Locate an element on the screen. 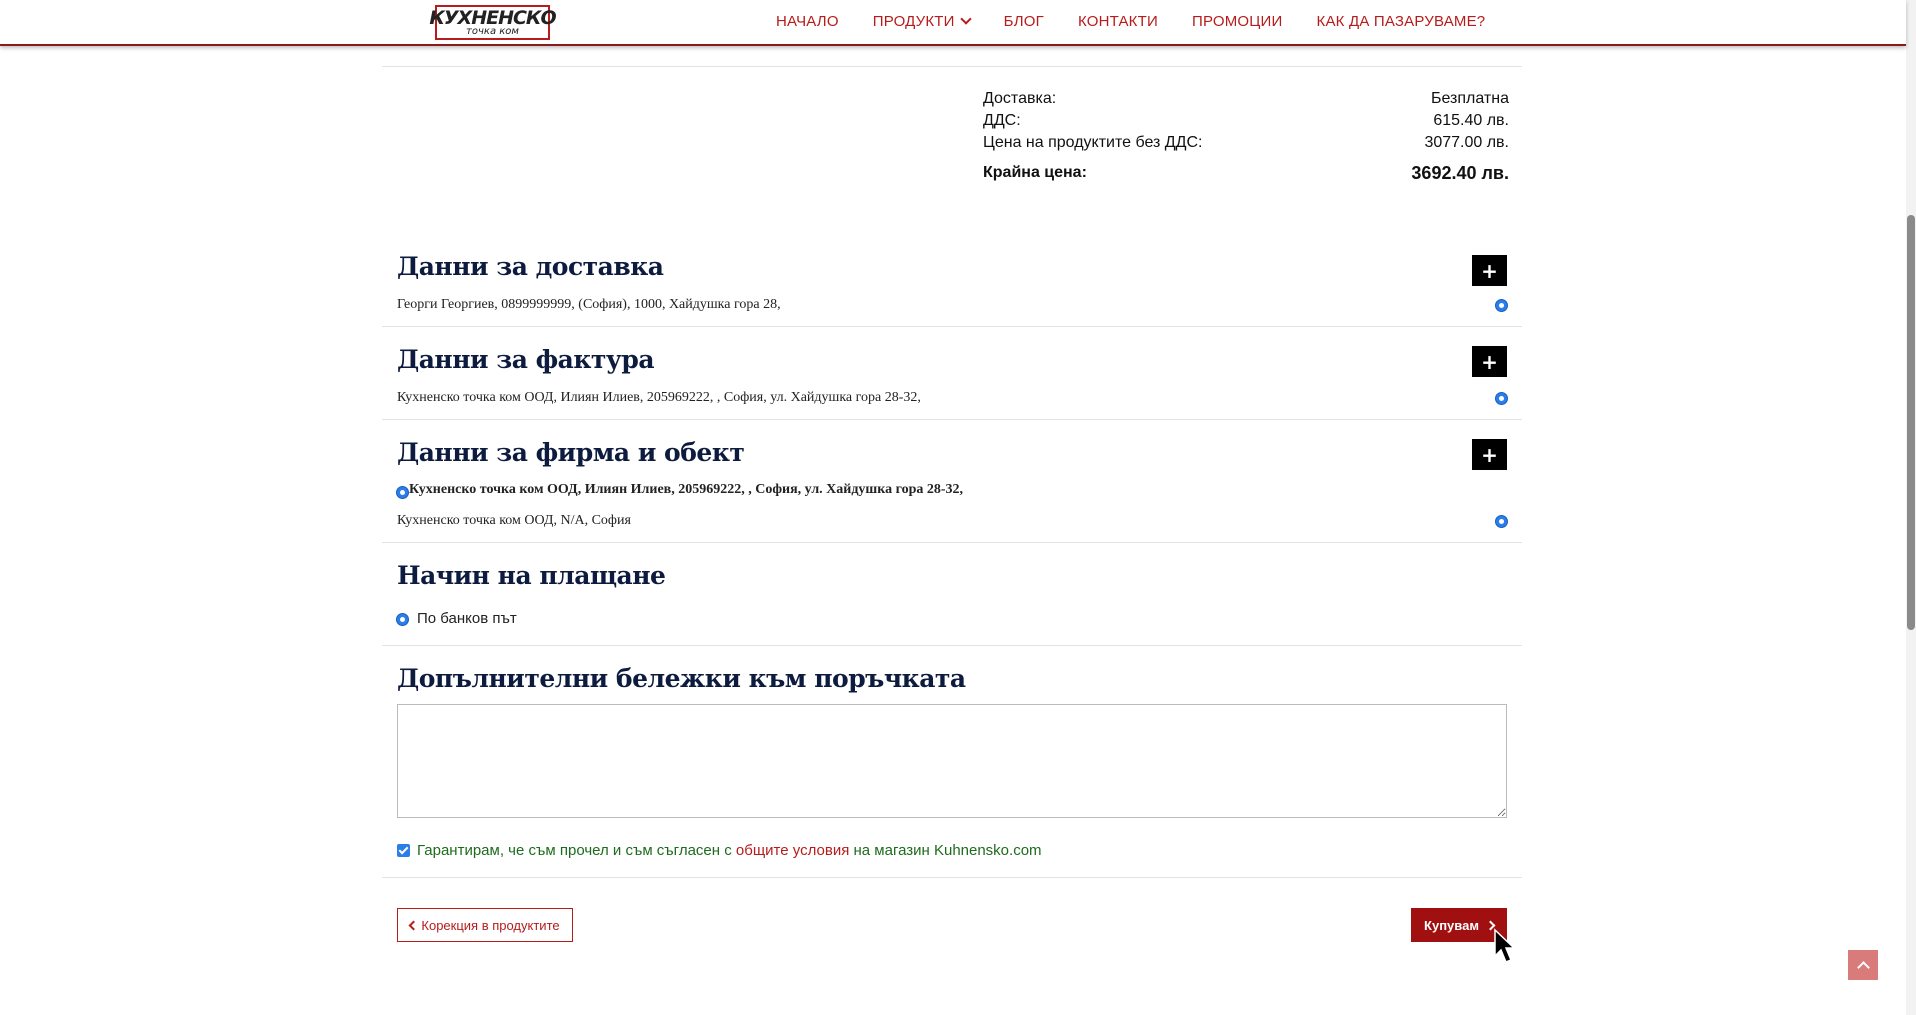 The image size is (1916, 1015). buy-button-label: Купувам is located at coordinates (1451, 925).